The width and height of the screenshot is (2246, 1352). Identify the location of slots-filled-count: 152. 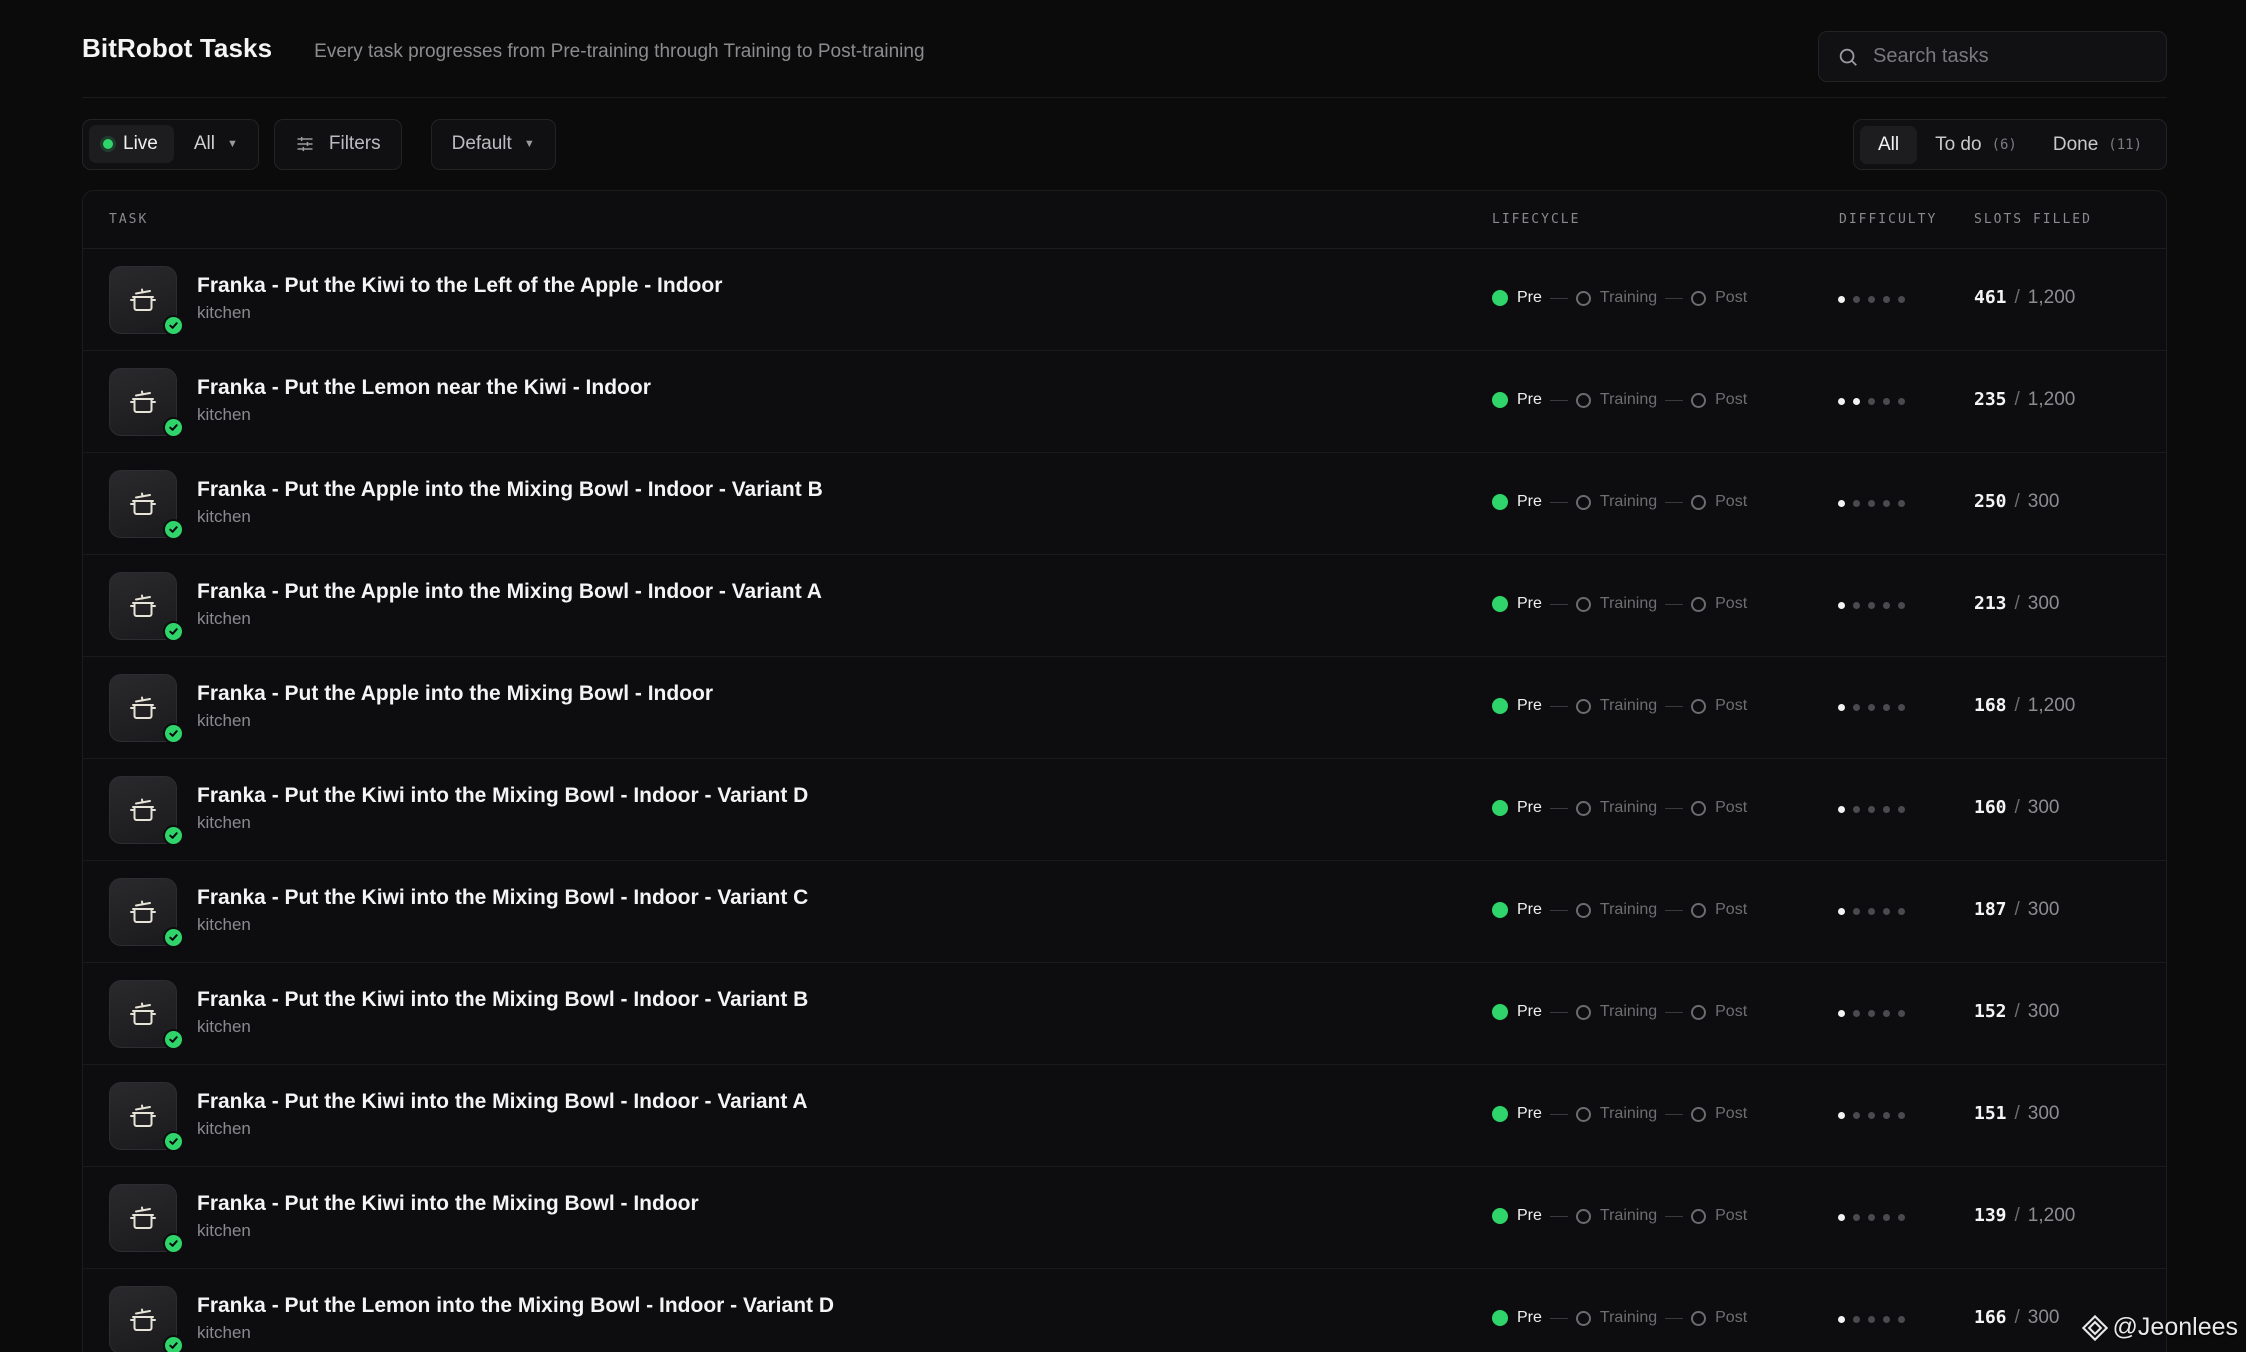
(1990, 1011).